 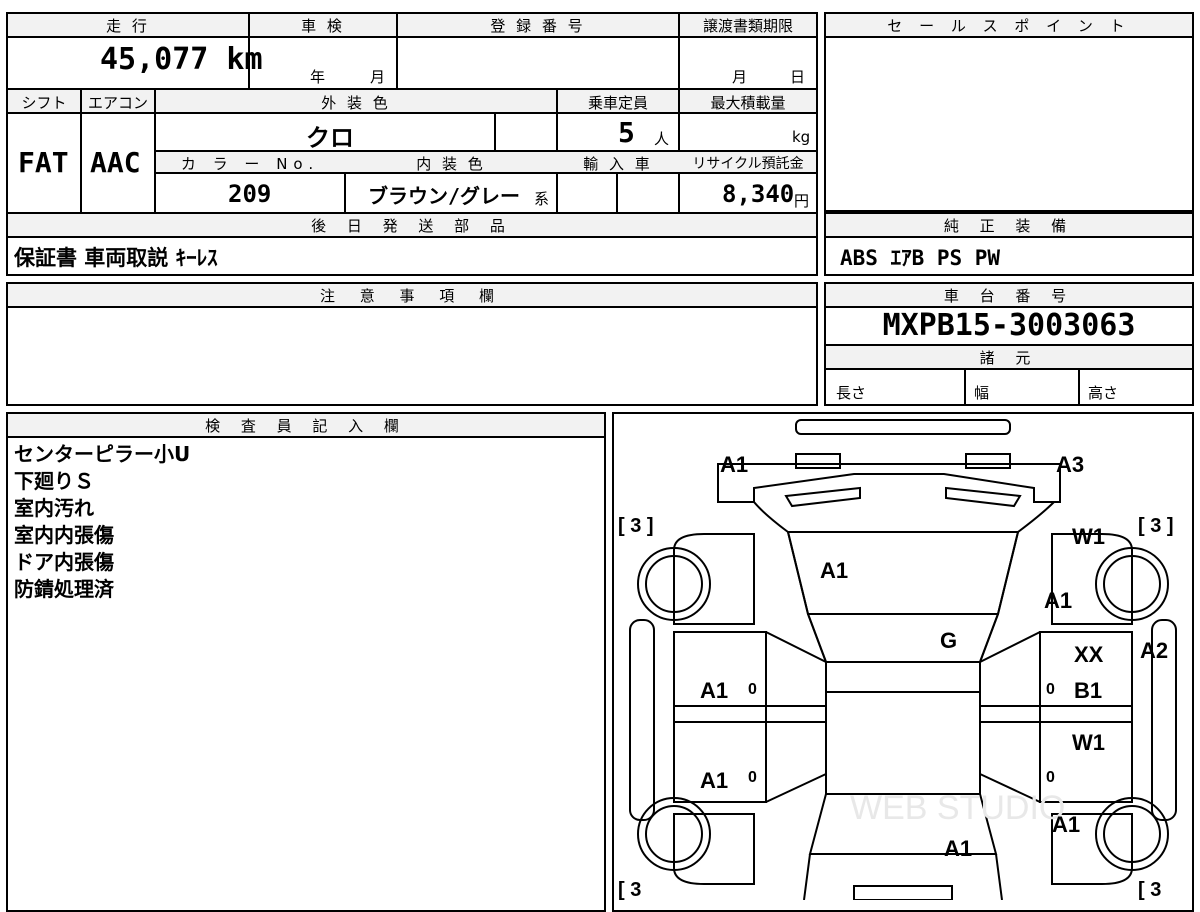 What do you see at coordinates (1088, 690) in the screenshot?
I see `damage-mark: B1` at bounding box center [1088, 690].